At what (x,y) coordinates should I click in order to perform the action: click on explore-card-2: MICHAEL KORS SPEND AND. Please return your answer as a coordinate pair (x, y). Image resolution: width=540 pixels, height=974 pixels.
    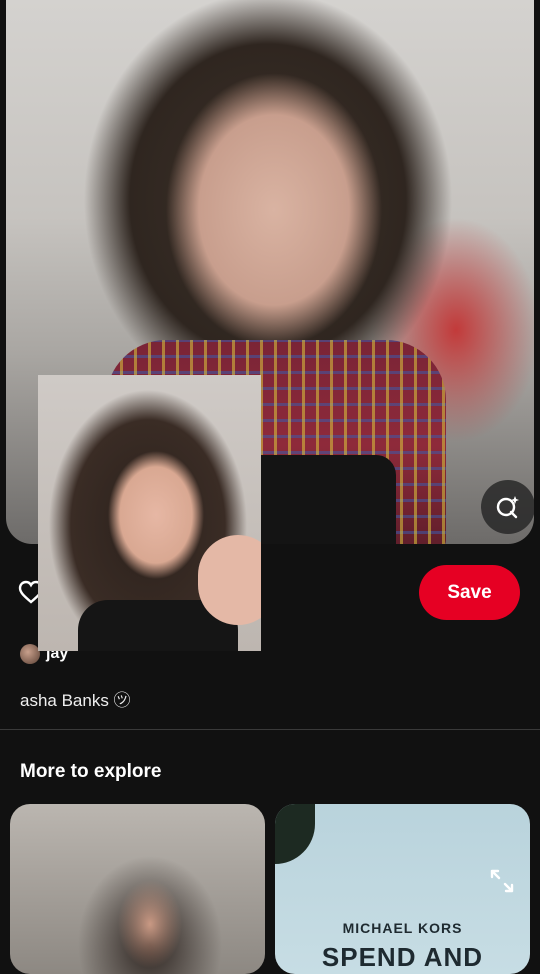
    Looking at the image, I should click on (402, 889).